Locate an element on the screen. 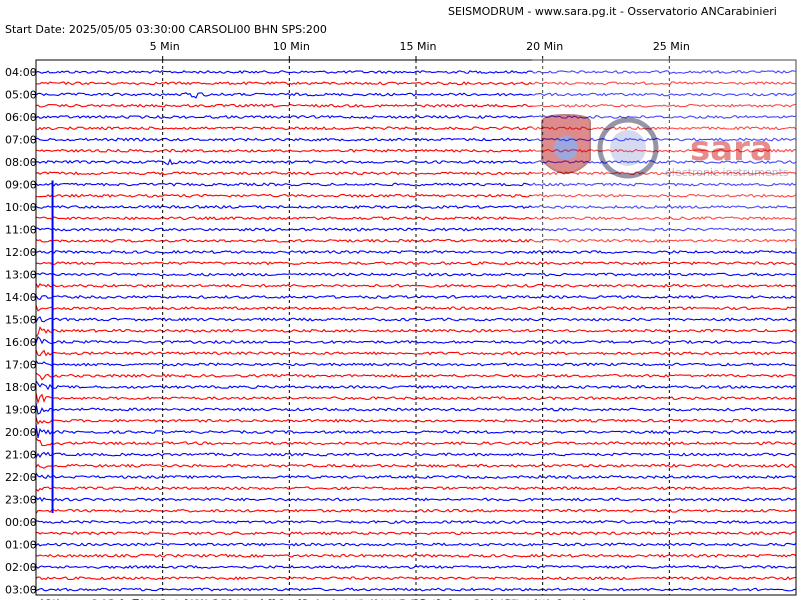 Image resolution: width=800 pixels, height=600 pixels. minute-tick-label: 15 Min is located at coordinates (417, 46).